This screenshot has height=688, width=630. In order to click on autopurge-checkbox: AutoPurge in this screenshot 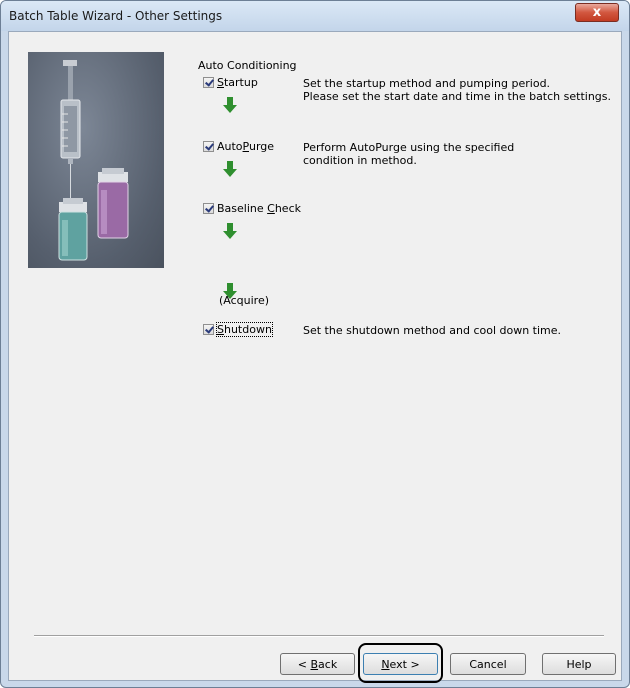, I will do `click(238, 146)`.